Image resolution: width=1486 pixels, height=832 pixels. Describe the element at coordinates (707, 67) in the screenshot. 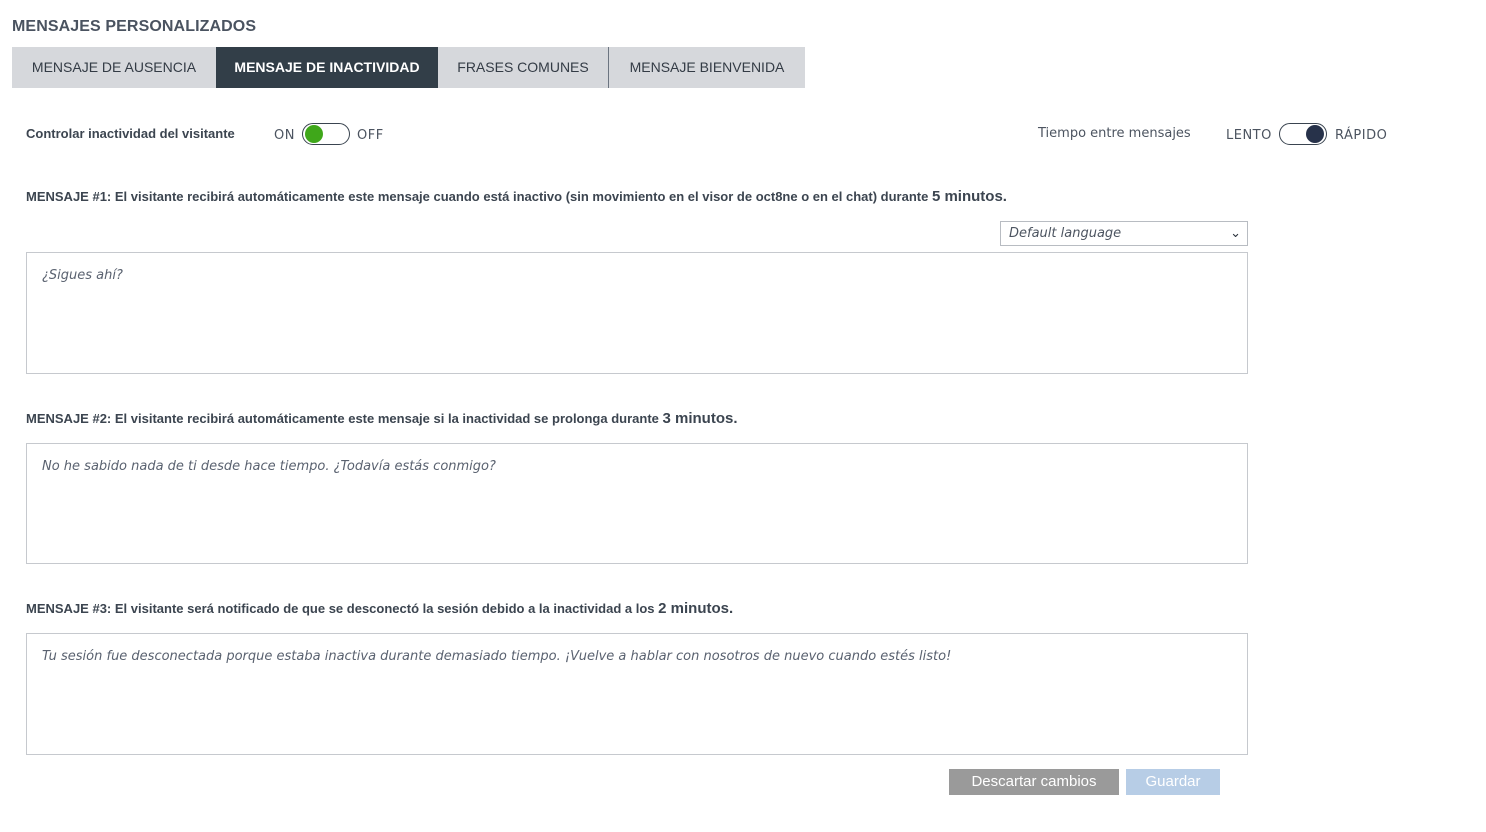

I see `tab-mensaje-bienvenida: MENSAJE BIENVENIDA` at that location.